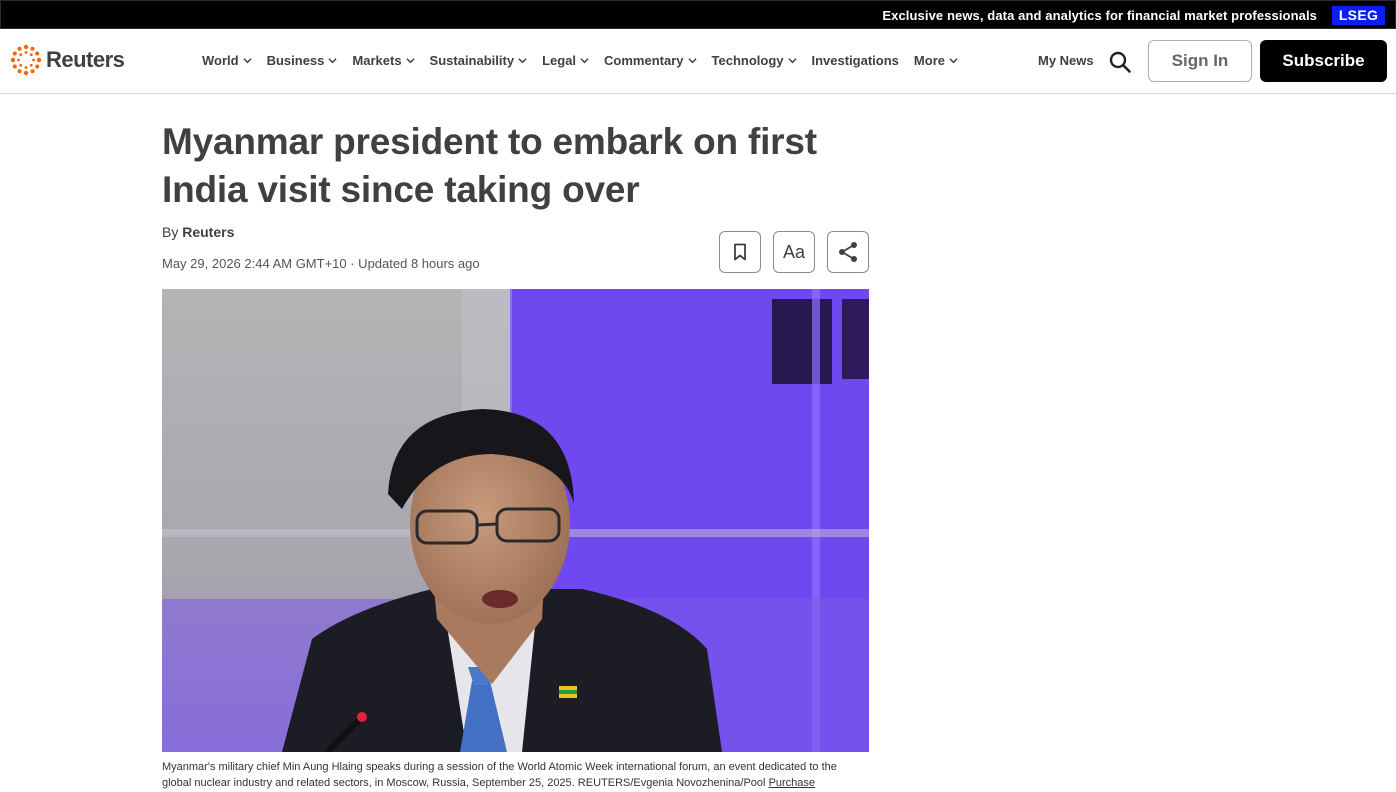 This screenshot has height=792, width=1396. I want to click on reuters-logo: Reuters, so click(67, 60).